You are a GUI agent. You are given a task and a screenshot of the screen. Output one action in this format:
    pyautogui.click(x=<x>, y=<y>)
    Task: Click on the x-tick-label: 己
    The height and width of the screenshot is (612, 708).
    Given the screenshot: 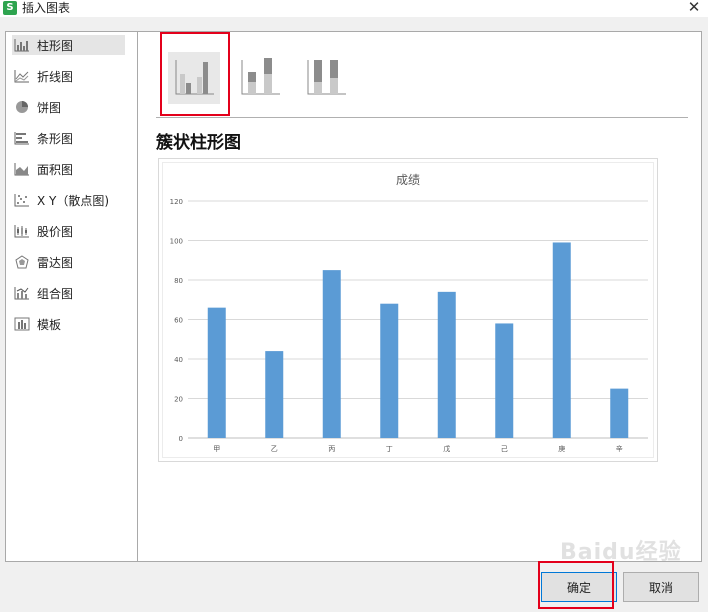 What is the action you would take?
    pyautogui.click(x=504, y=449)
    